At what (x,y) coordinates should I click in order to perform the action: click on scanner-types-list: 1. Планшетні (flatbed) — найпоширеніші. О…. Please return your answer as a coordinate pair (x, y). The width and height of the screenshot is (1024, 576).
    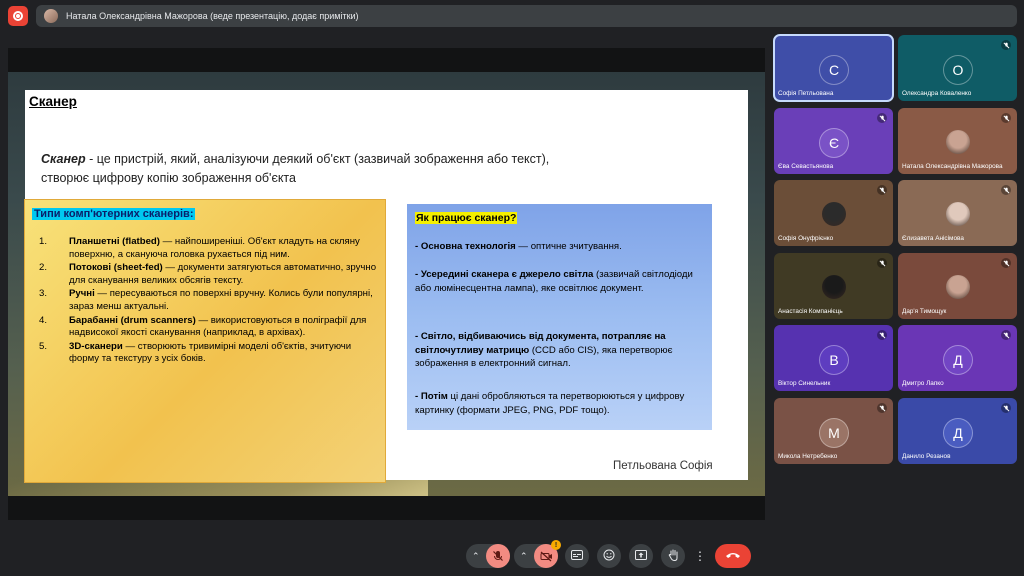
    Looking at the image, I should click on (209, 301).